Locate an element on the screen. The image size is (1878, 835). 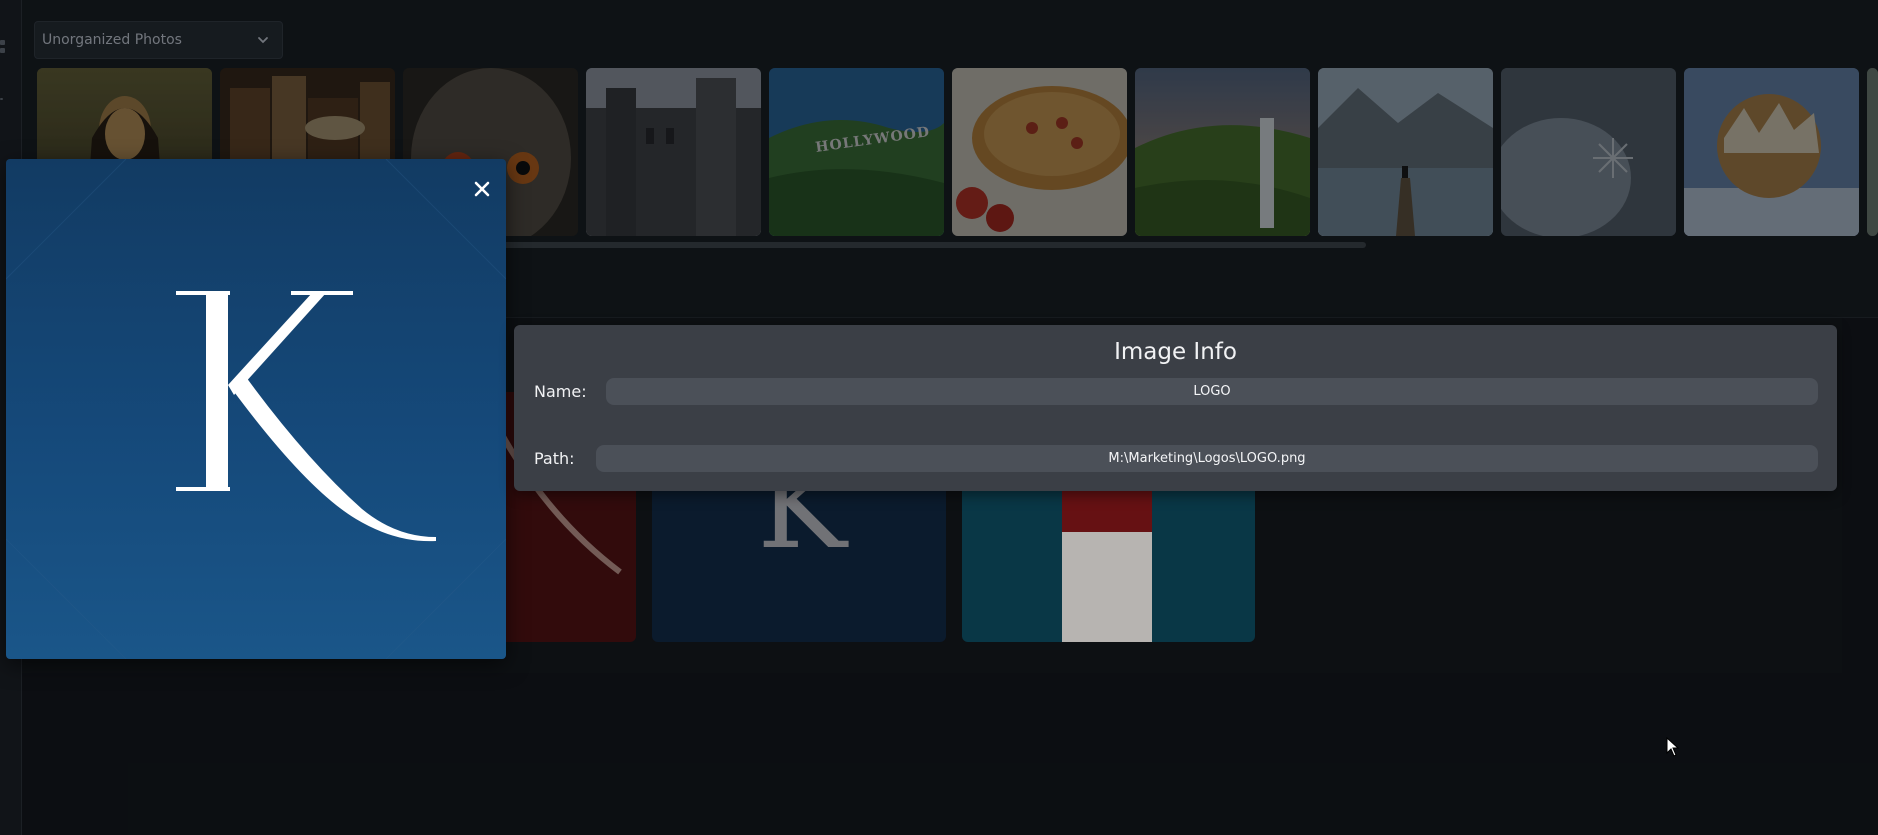
thumbnail-hollywood-sign: HOLLYWOOD is located at coordinates (856, 152).